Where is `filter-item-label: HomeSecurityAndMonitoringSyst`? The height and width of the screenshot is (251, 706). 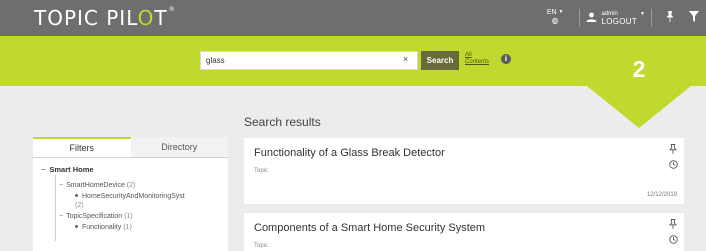 filter-item-label: HomeSecurityAndMonitoringSyst is located at coordinates (133, 196).